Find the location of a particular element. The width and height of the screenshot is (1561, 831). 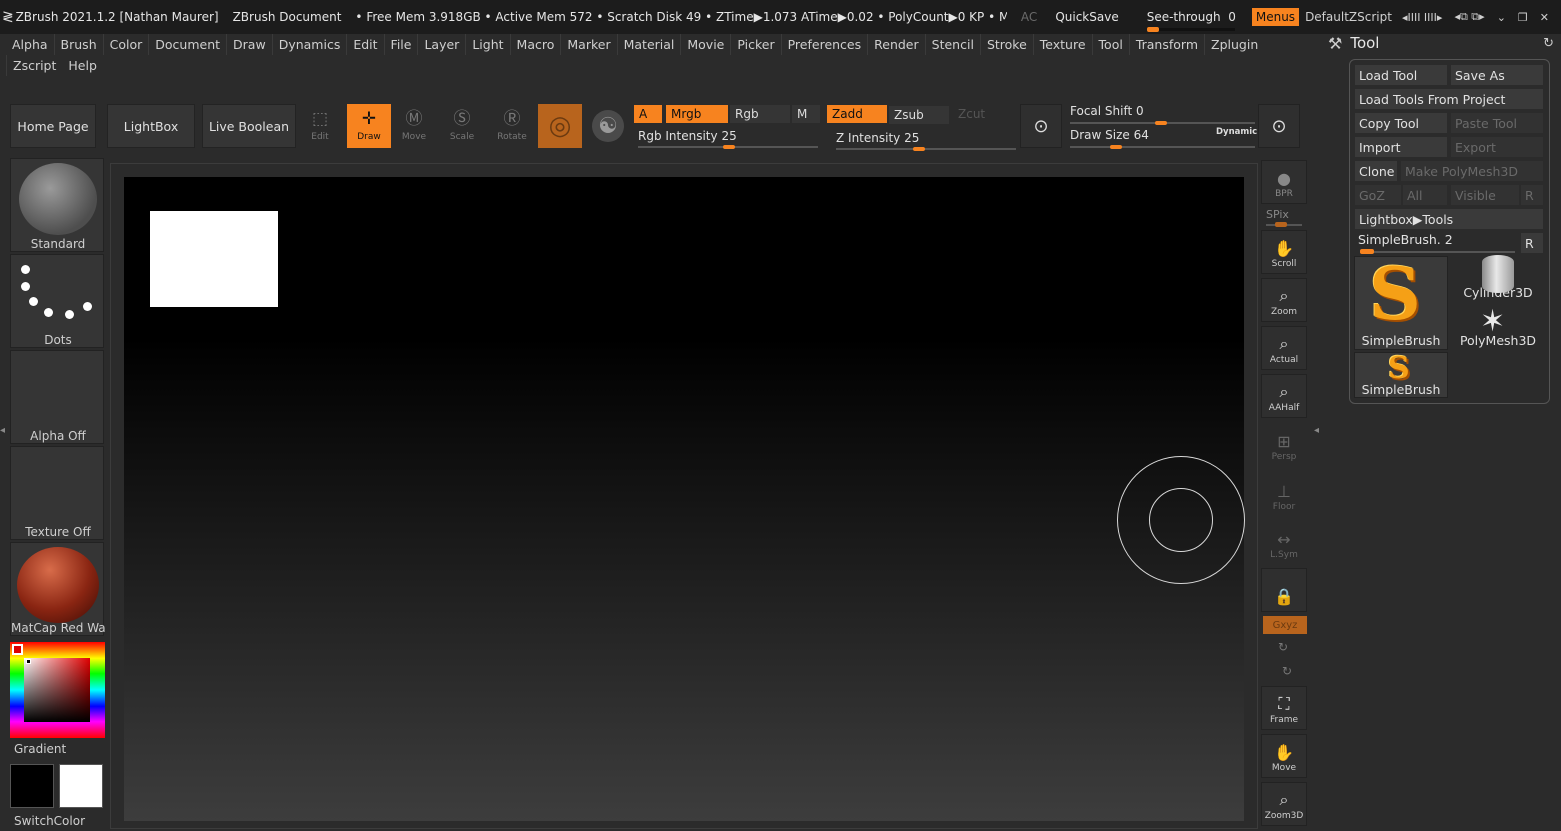

see-through-knob is located at coordinates (1152, 29).